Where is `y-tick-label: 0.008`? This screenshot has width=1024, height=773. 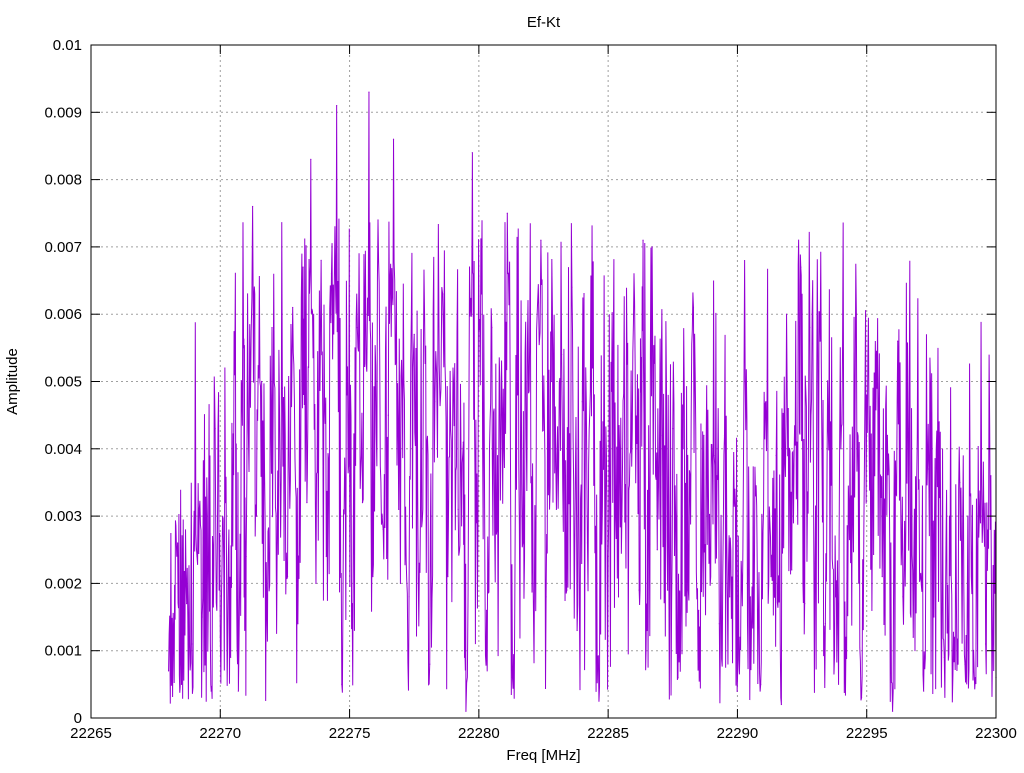 y-tick-label: 0.008 is located at coordinates (63, 180).